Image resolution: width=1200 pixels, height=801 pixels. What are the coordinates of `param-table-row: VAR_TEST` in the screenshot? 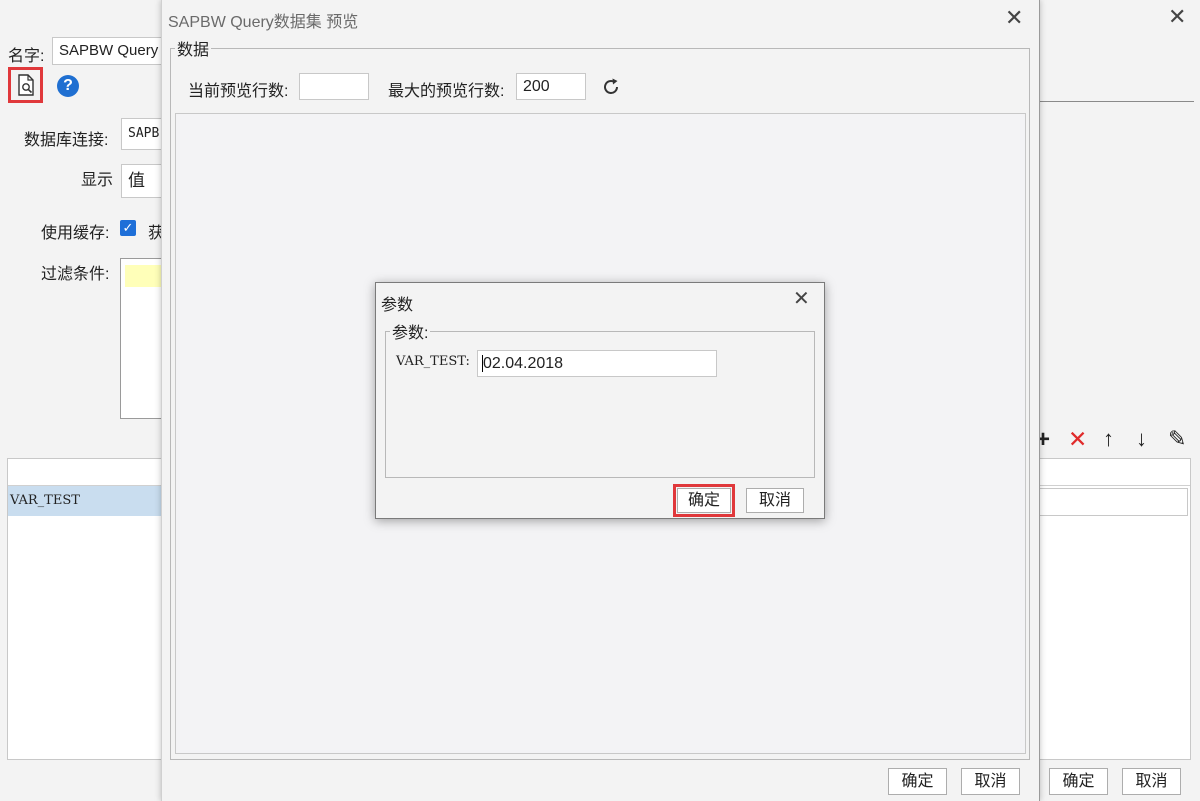 It's located at (85, 501).